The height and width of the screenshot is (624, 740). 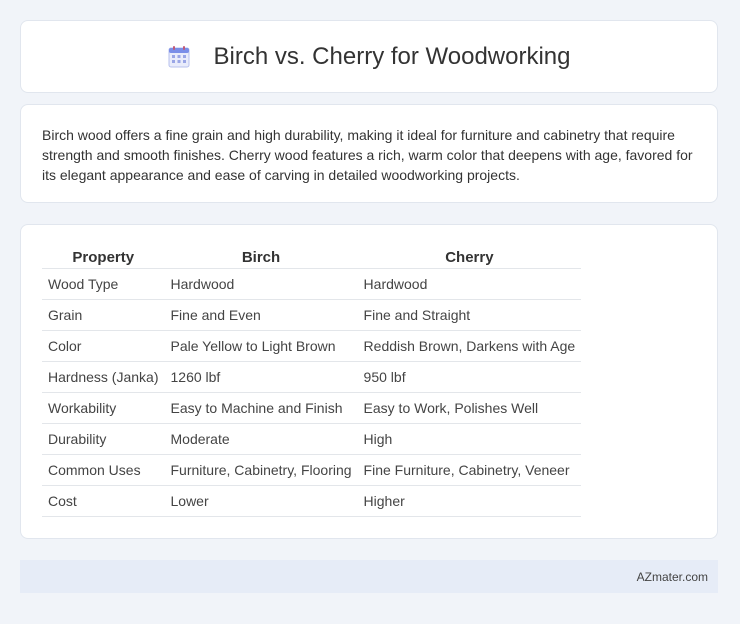 What do you see at coordinates (469, 501) in the screenshot?
I see `cherry-cell: Higher` at bounding box center [469, 501].